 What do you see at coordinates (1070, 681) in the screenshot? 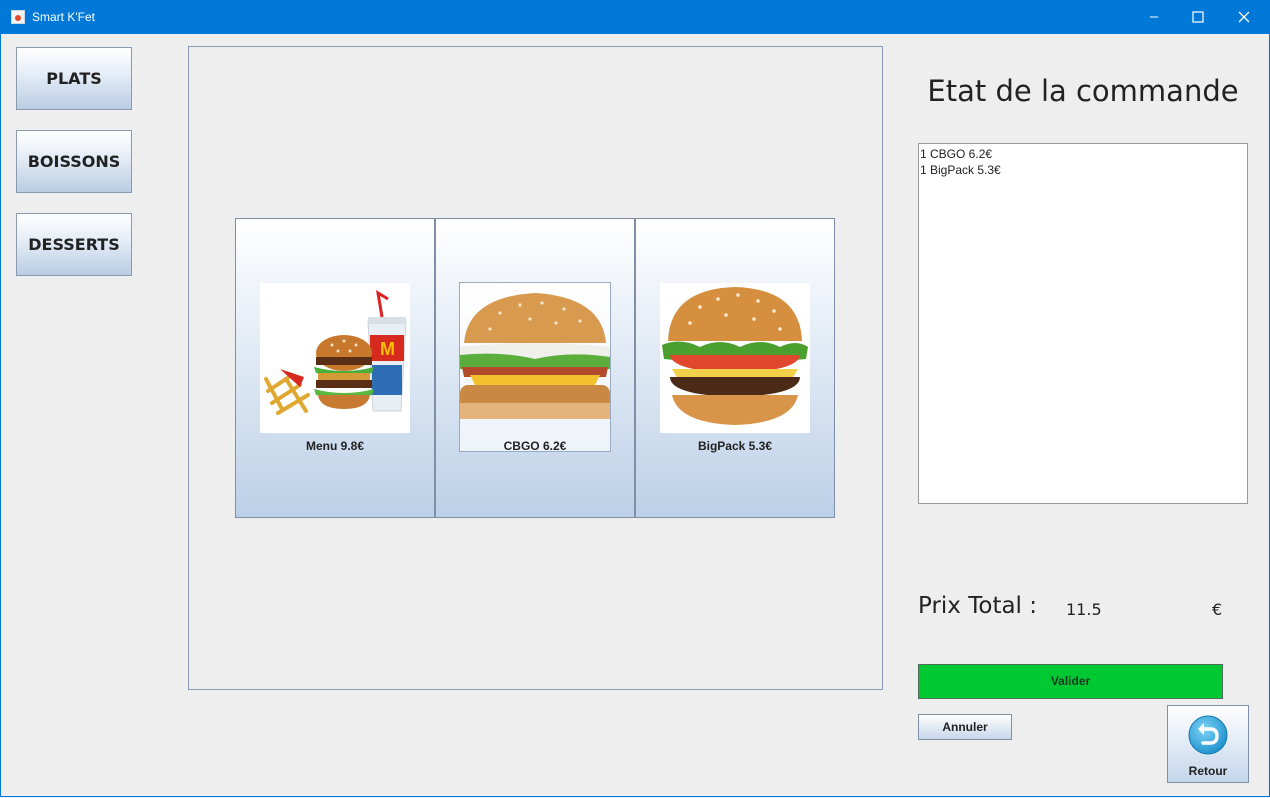
I see `valider-button: Valider` at bounding box center [1070, 681].